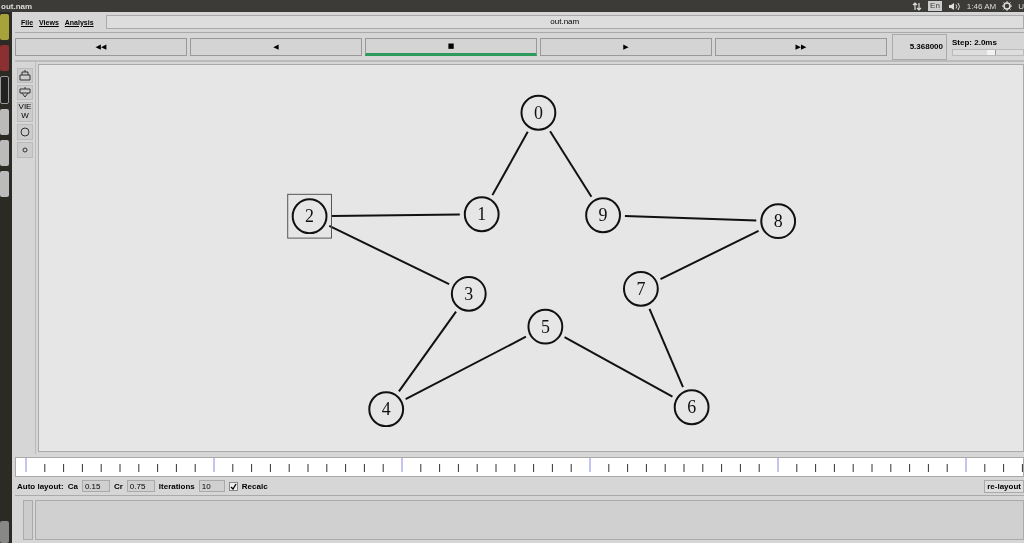  What do you see at coordinates (118, 486) in the screenshot?
I see `cr-label: Cr` at bounding box center [118, 486].